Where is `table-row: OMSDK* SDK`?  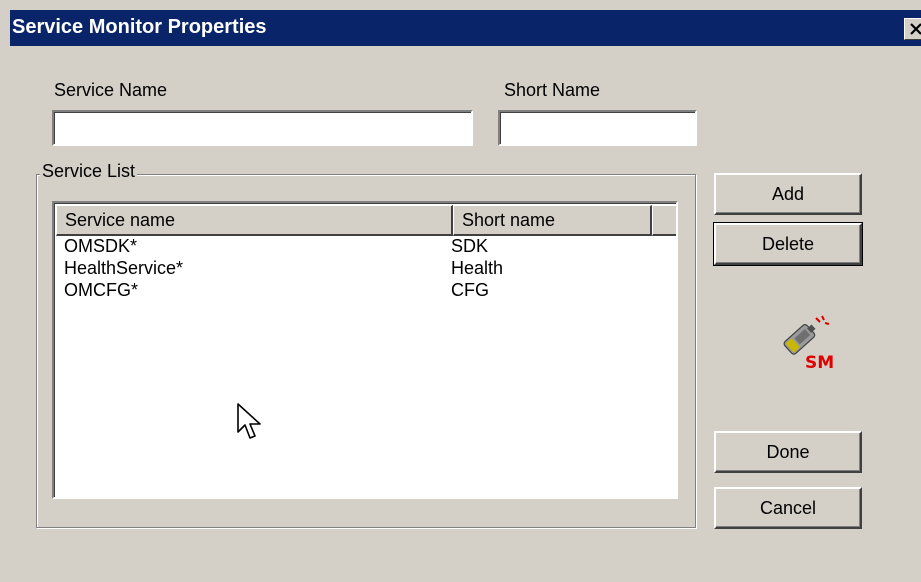
table-row: OMSDK* SDK is located at coordinates (364, 247).